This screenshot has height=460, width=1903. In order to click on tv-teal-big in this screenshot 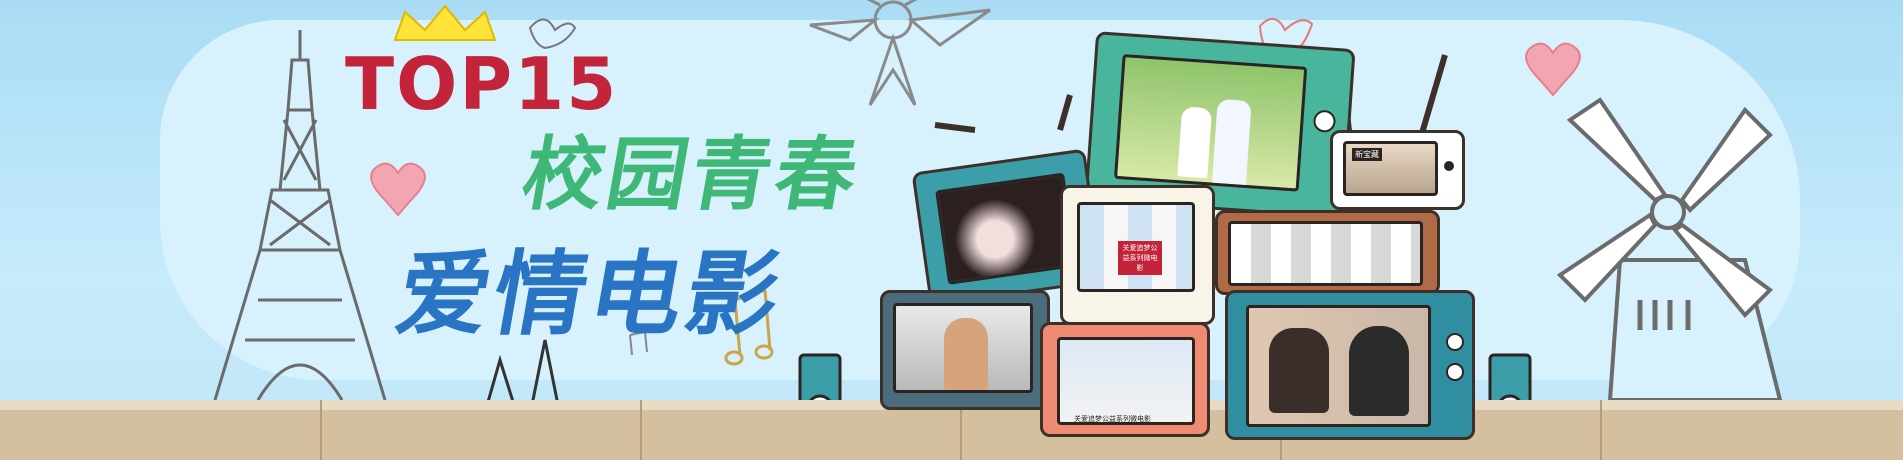, I will do `click(1350, 365)`.